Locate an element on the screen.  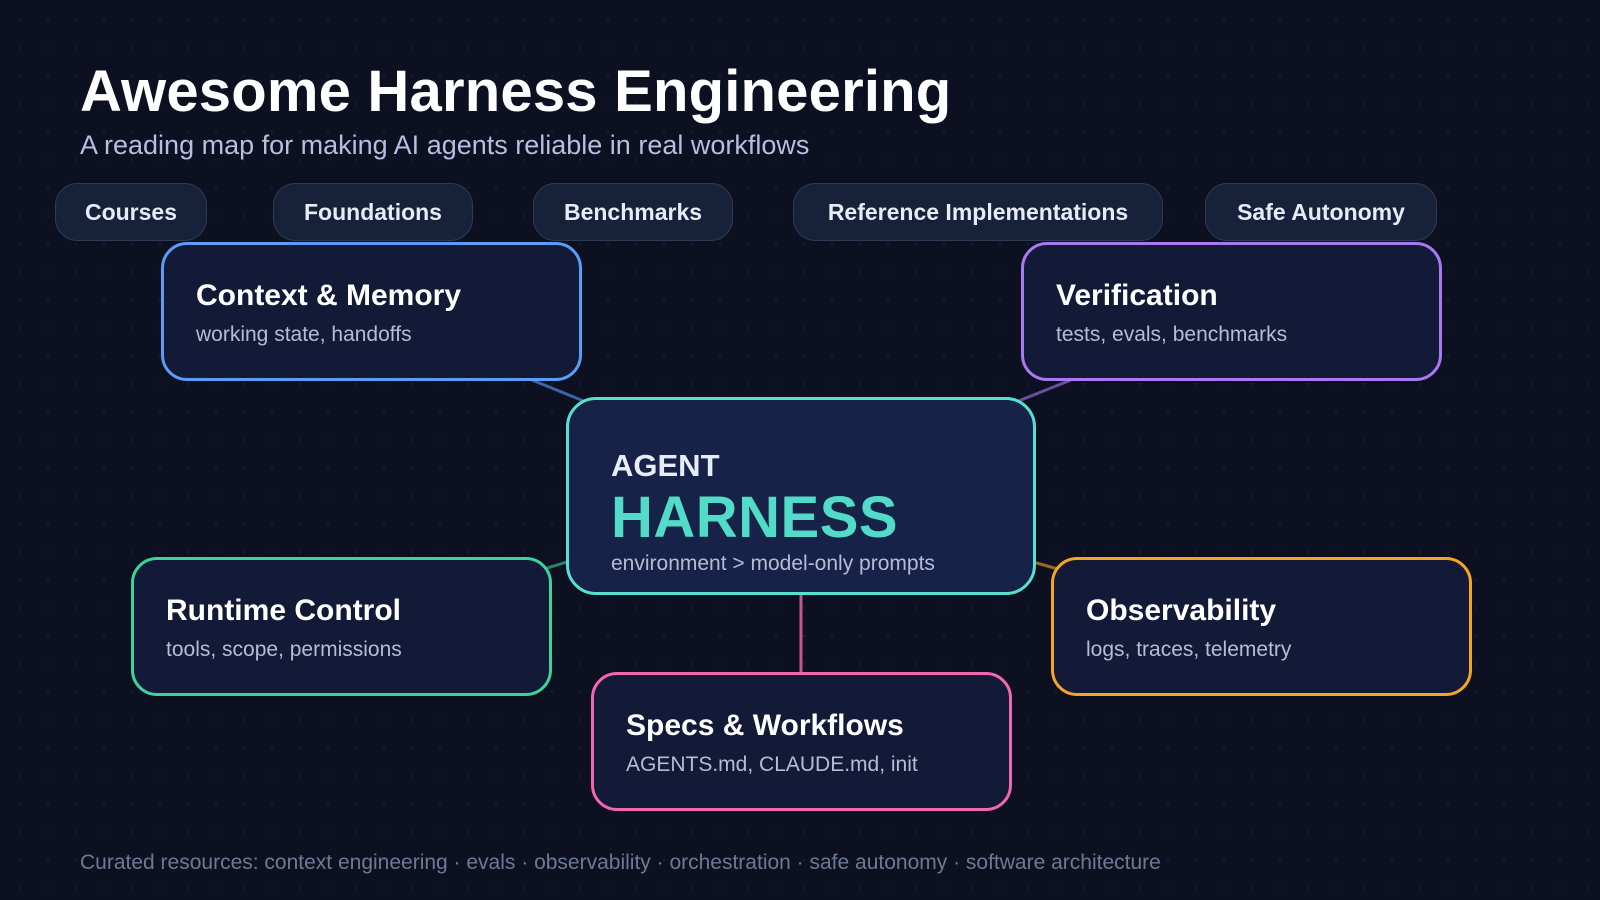
node-verification: Verification tests, evals, benchmarks is located at coordinates (1231, 311).